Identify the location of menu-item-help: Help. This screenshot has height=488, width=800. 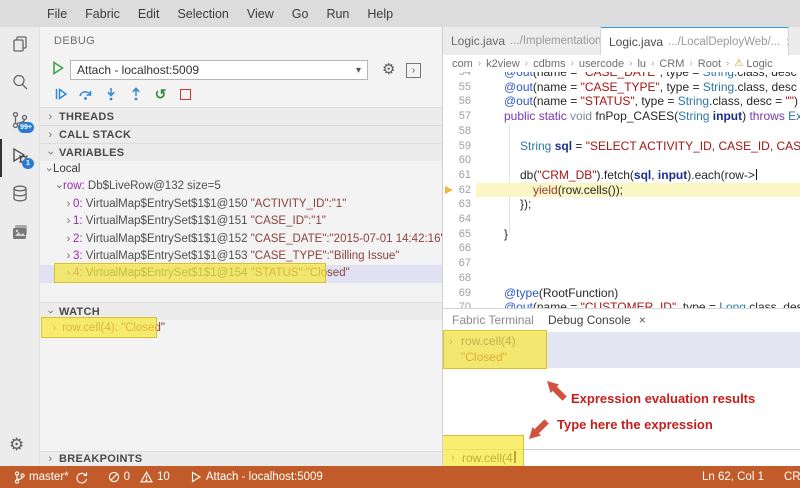
(380, 14).